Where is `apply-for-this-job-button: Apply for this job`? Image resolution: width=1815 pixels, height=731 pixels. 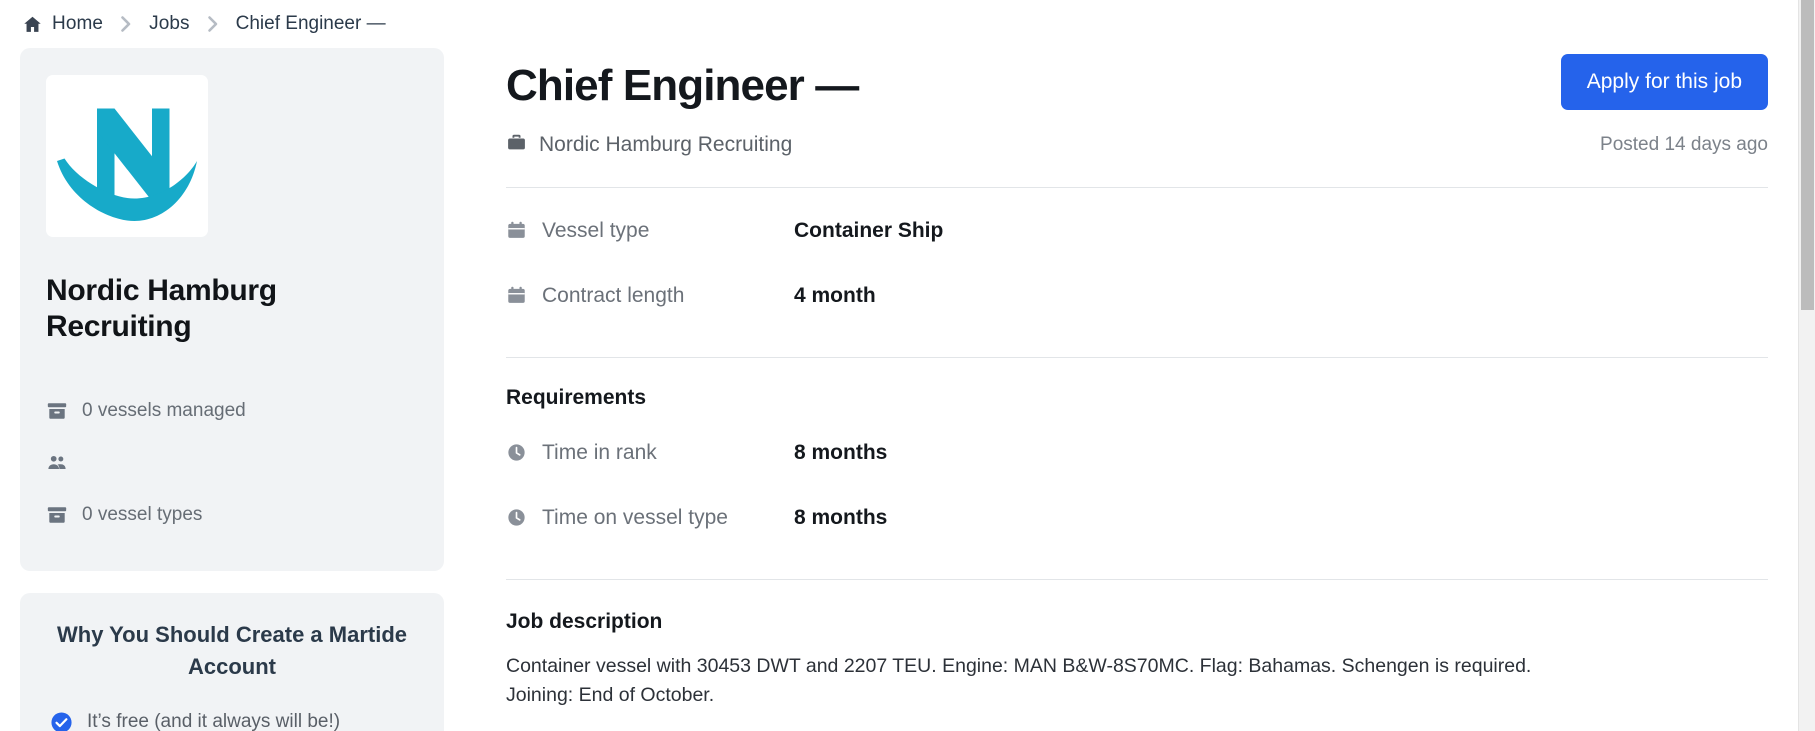 apply-for-this-job-button: Apply for this job is located at coordinates (1664, 82).